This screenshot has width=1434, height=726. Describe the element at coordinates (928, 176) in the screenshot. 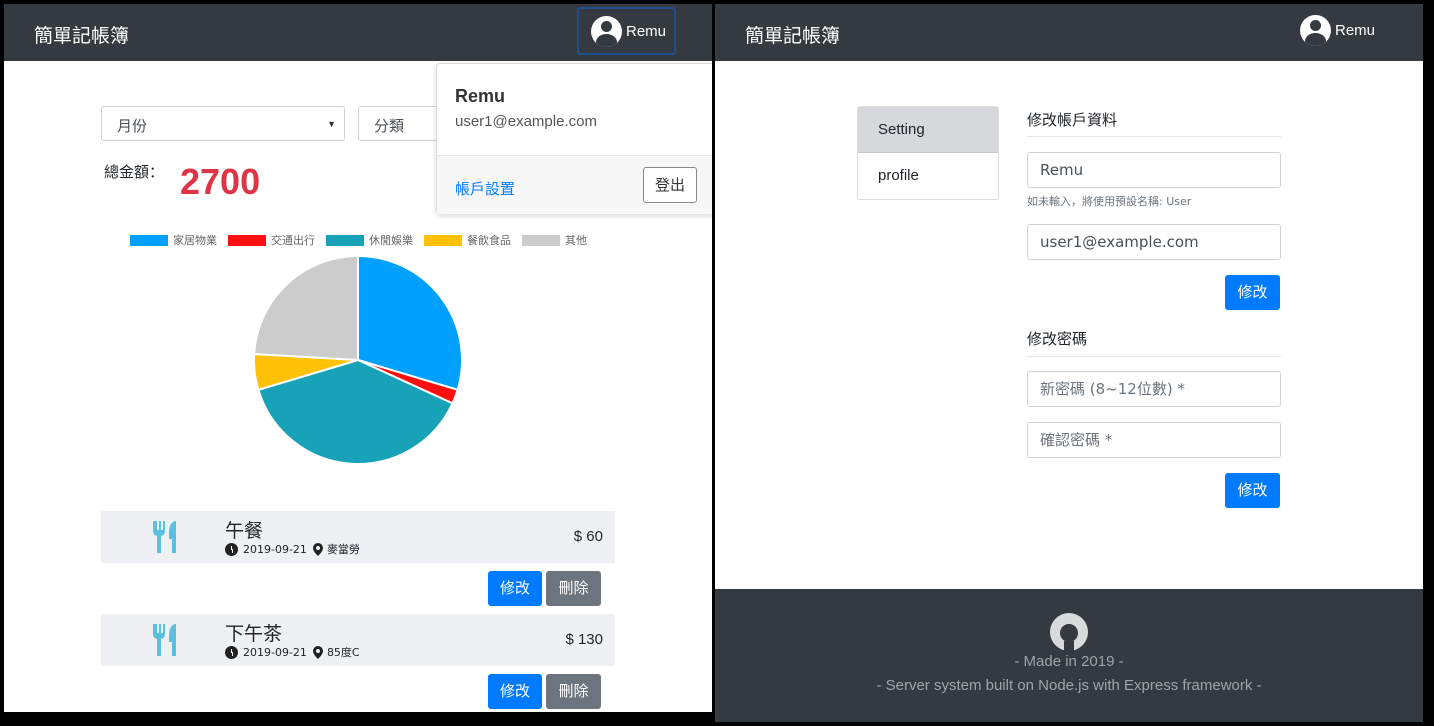

I see `side-nav-profile: profile` at that location.